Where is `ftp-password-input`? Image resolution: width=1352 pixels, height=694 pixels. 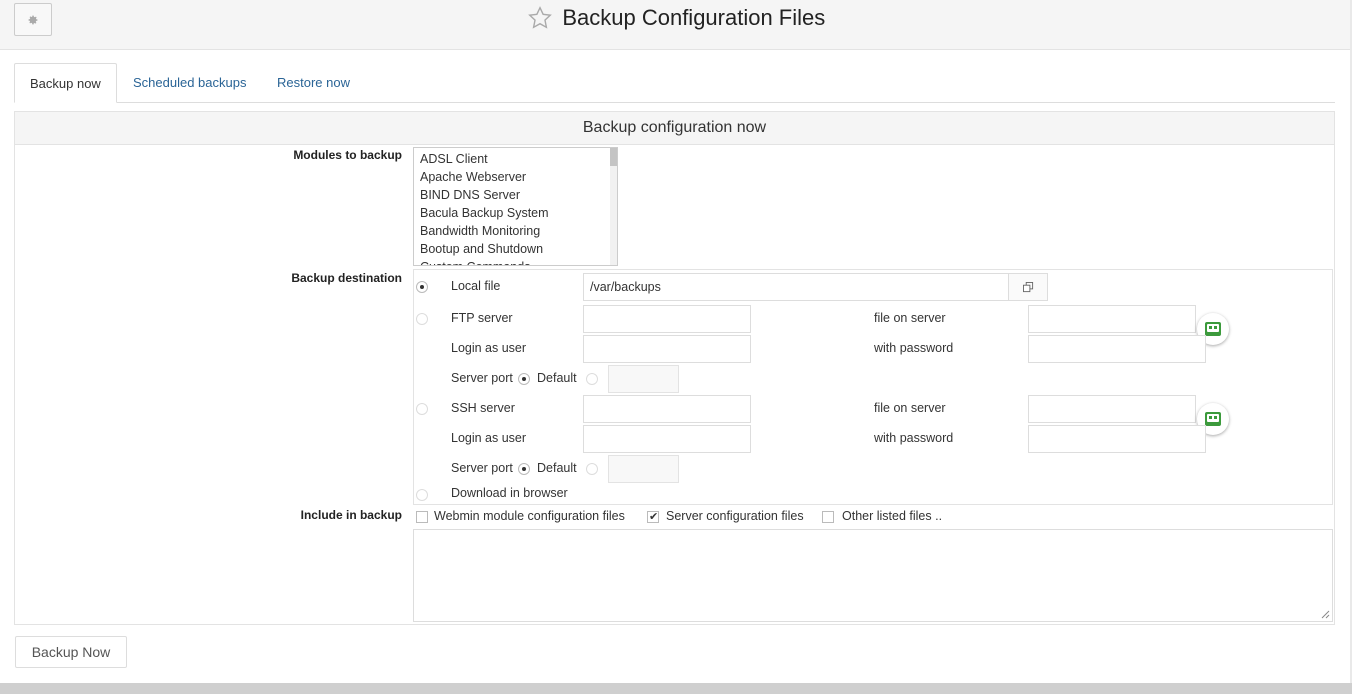
ftp-password-input is located at coordinates (1117, 349).